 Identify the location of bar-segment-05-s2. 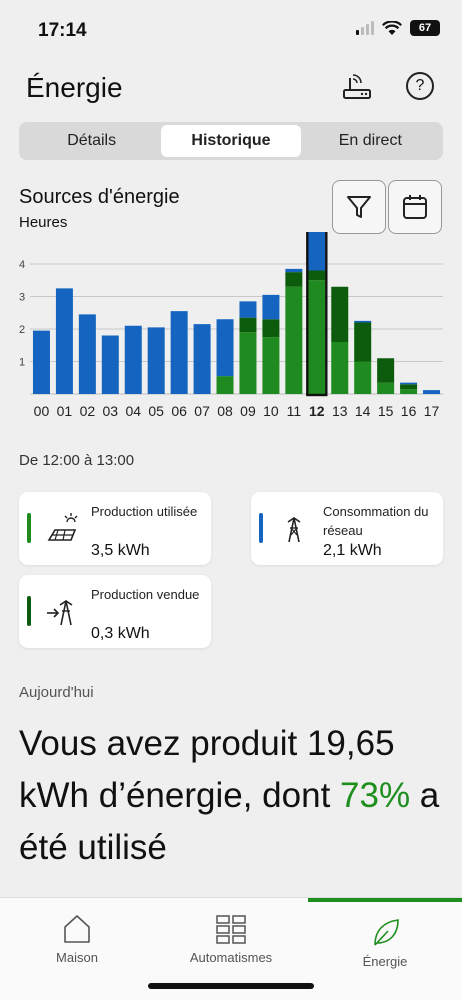
(156, 360).